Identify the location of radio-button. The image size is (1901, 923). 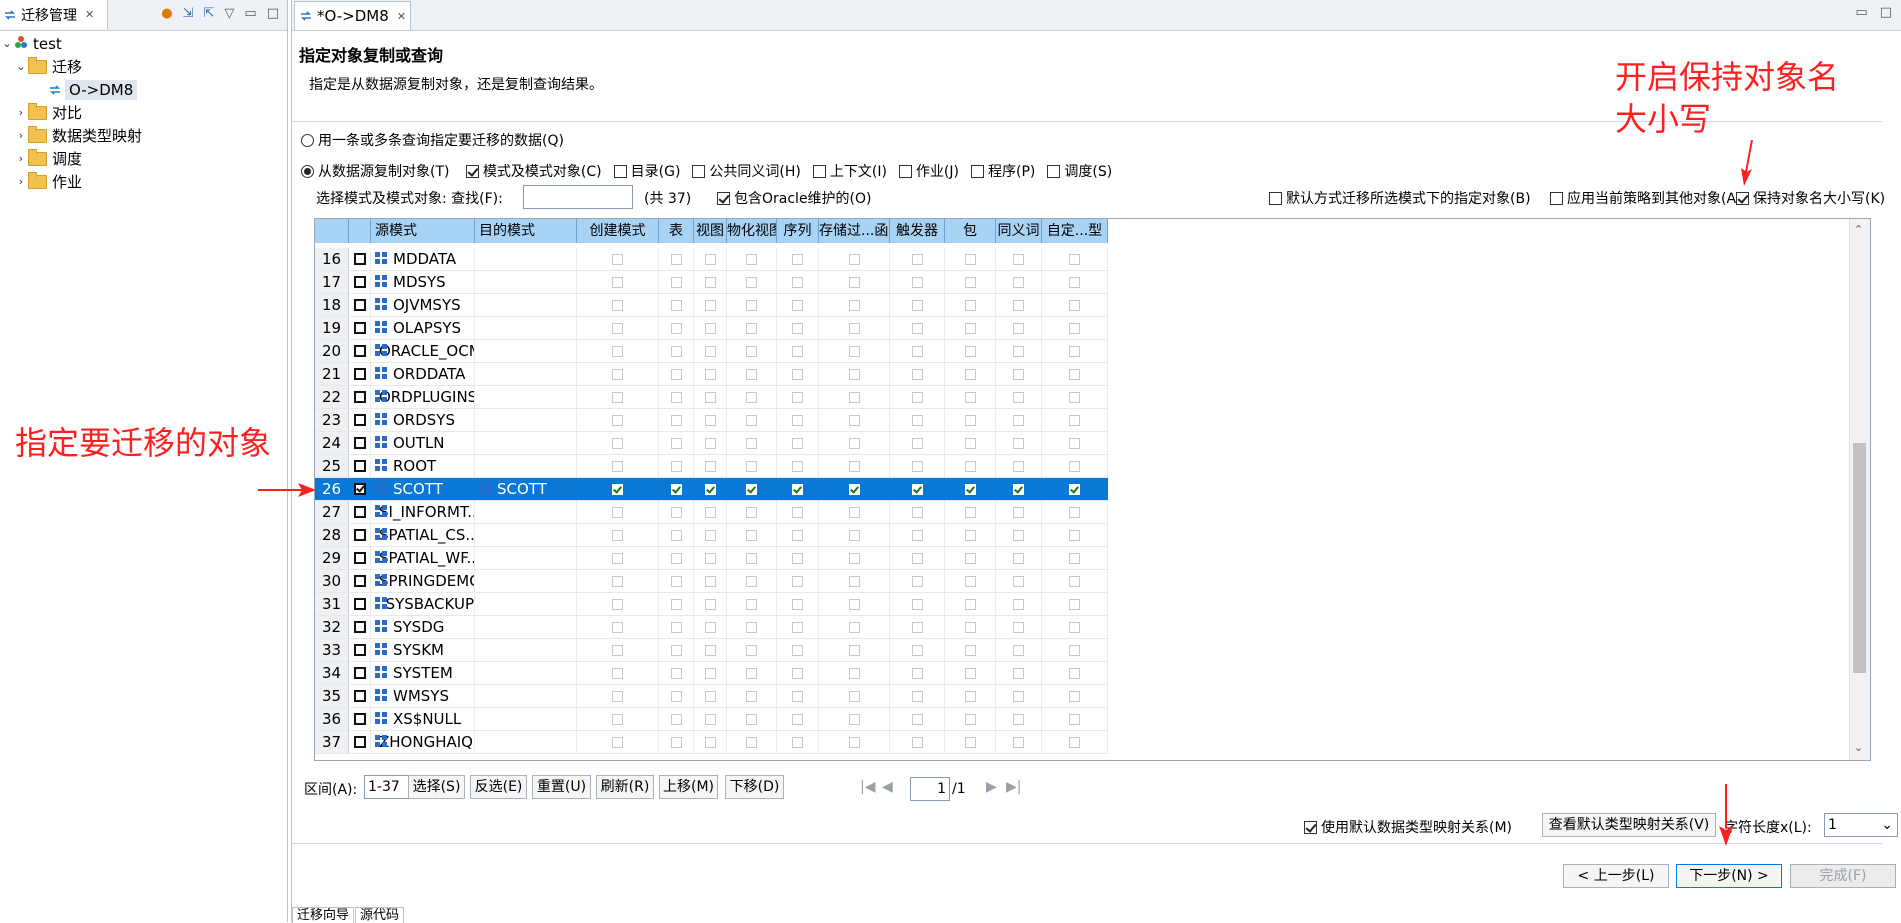
(307, 171).